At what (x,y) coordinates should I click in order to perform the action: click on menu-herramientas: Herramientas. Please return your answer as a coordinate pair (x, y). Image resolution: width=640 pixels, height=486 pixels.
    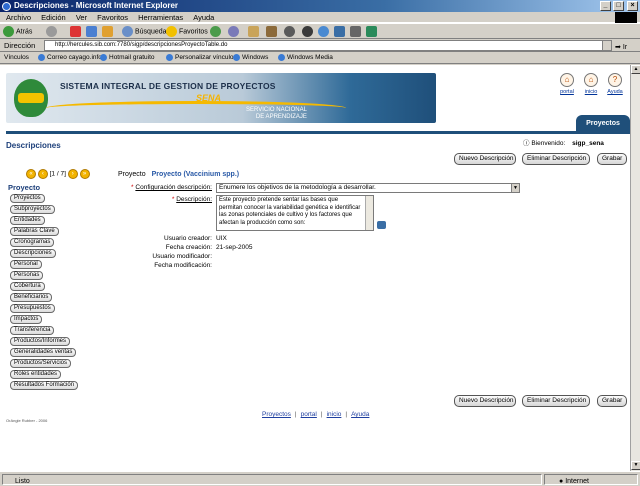
    Looking at the image, I should click on (160, 17).